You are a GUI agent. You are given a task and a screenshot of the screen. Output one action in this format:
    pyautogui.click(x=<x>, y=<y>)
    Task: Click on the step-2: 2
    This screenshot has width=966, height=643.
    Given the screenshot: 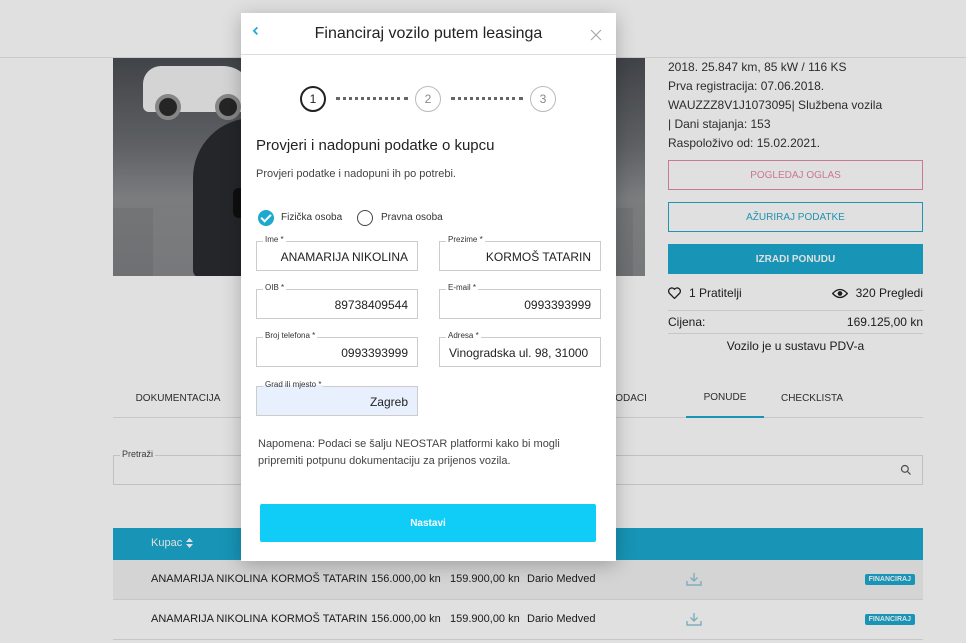 What is the action you would take?
    pyautogui.click(x=428, y=99)
    